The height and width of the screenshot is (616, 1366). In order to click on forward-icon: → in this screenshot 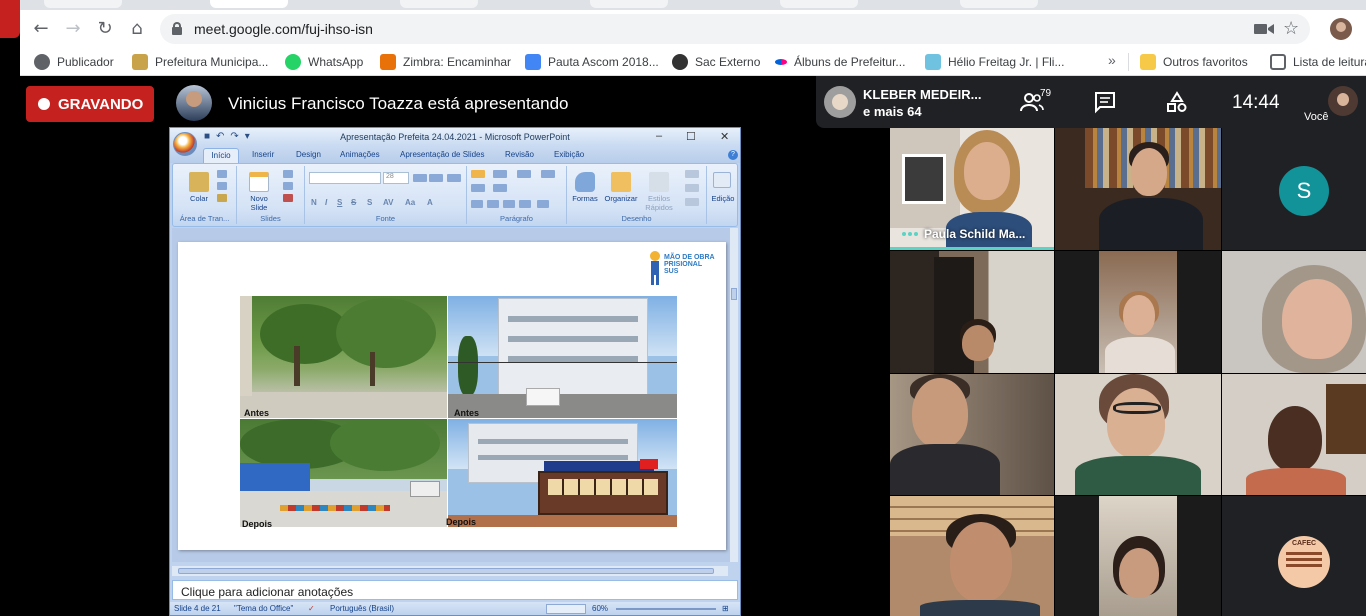, I will do `click(73, 29)`.